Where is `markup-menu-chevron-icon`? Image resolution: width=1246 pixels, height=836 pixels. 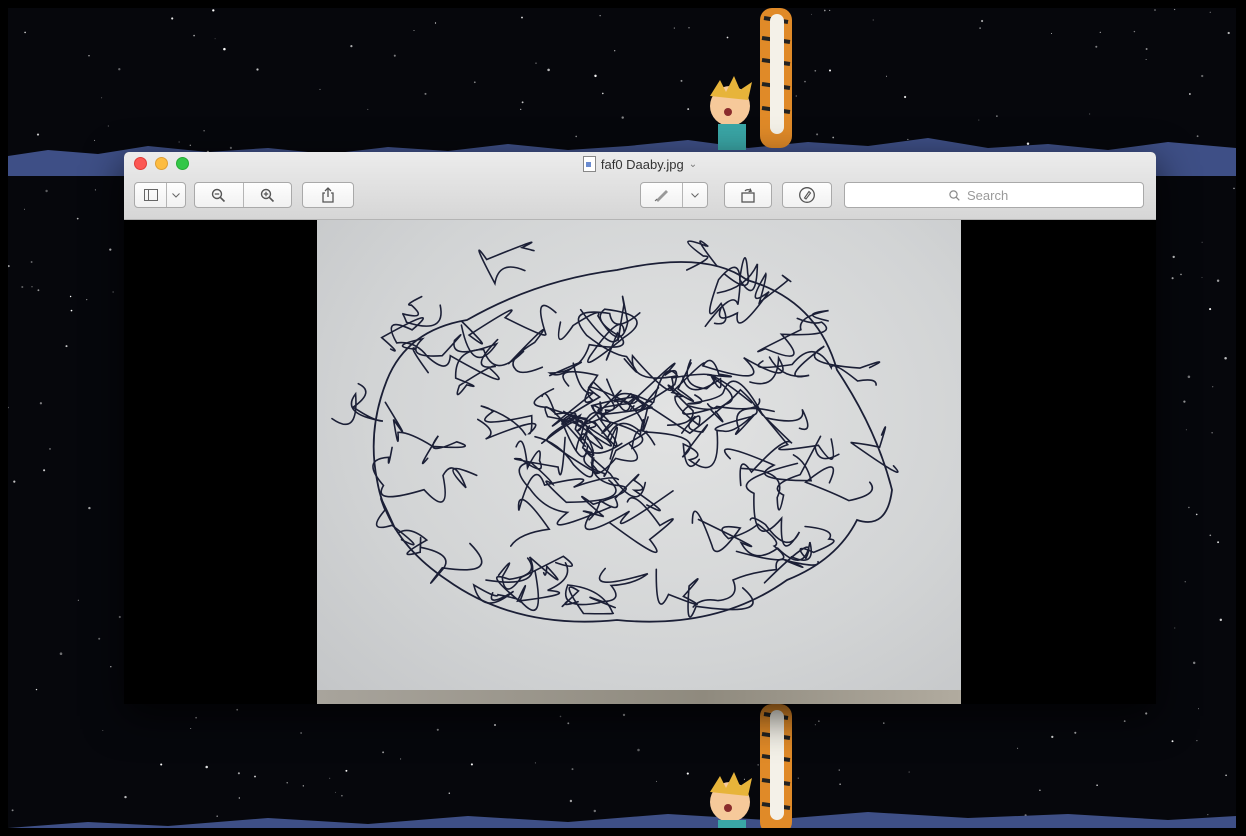
markup-menu-chevron-icon is located at coordinates (694, 195).